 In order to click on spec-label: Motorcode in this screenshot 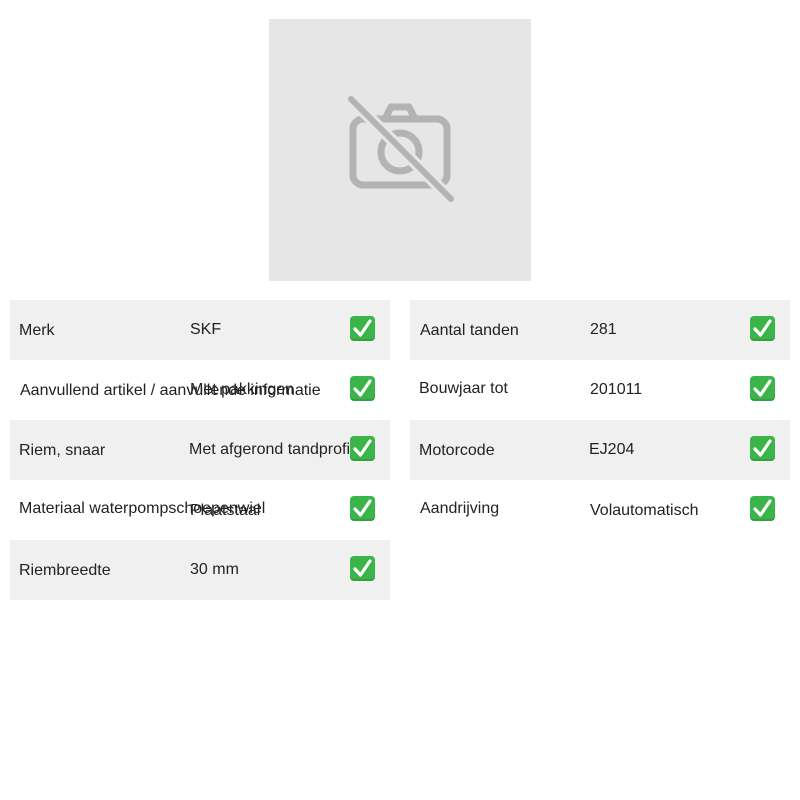, I will do `click(457, 450)`.